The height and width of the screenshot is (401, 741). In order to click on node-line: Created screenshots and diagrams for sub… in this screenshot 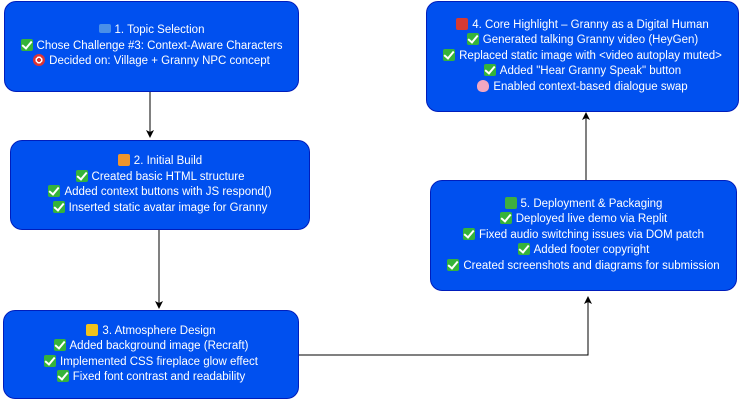, I will do `click(583, 266)`.